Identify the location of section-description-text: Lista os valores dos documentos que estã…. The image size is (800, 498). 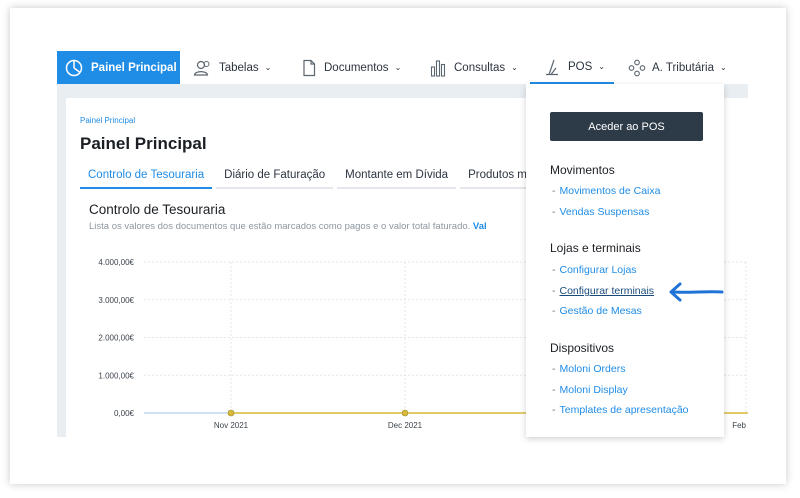
(280, 226).